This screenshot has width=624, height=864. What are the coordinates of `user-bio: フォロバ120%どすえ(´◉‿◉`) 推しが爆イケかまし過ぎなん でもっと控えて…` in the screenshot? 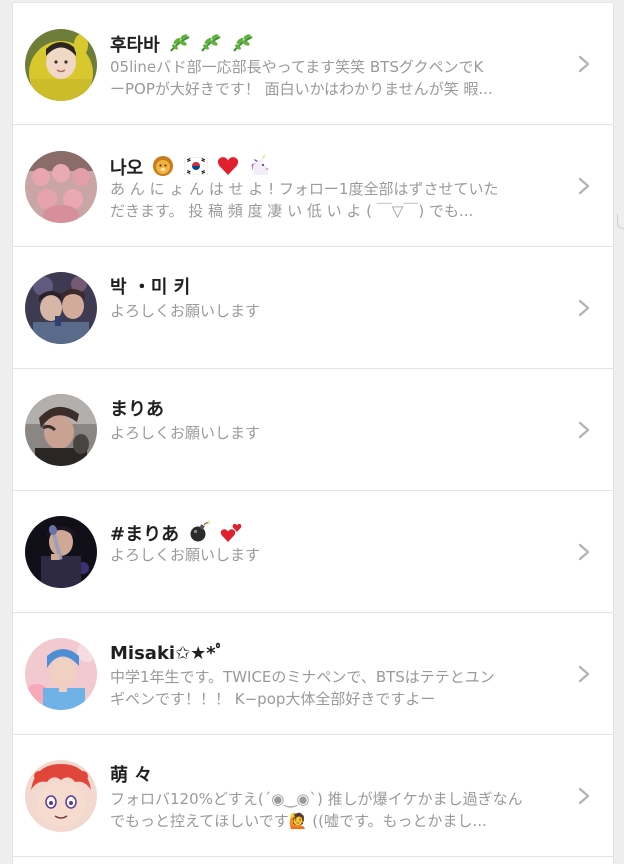 It's located at (333, 810).